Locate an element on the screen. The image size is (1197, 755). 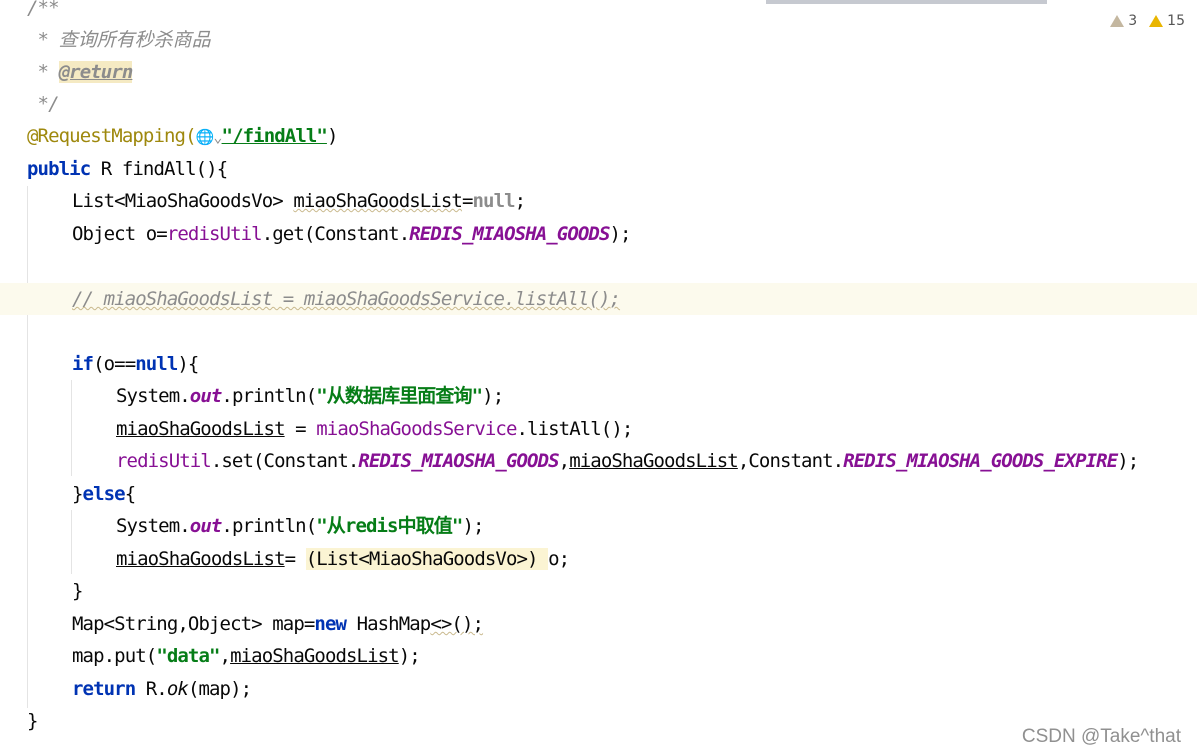
code-line: Map<String,Object> map=new HashMap<>(); is located at coordinates (278, 624).